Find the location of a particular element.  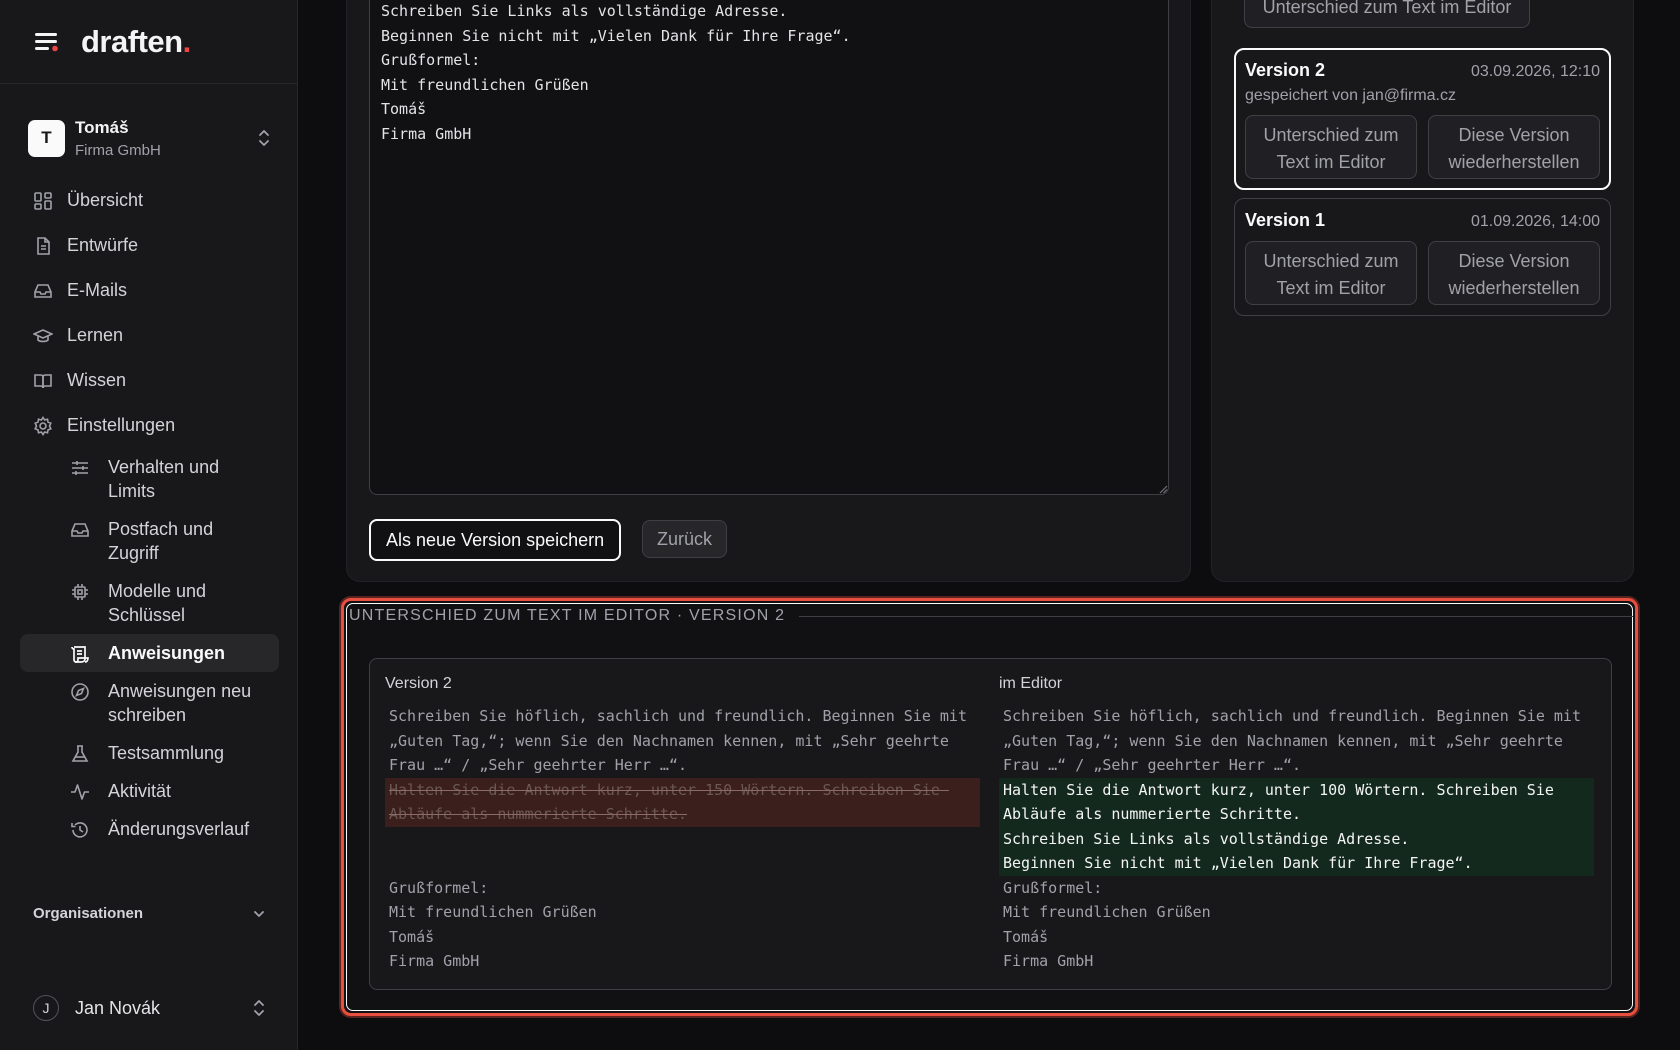

chevron-down-icon is located at coordinates (259, 913).